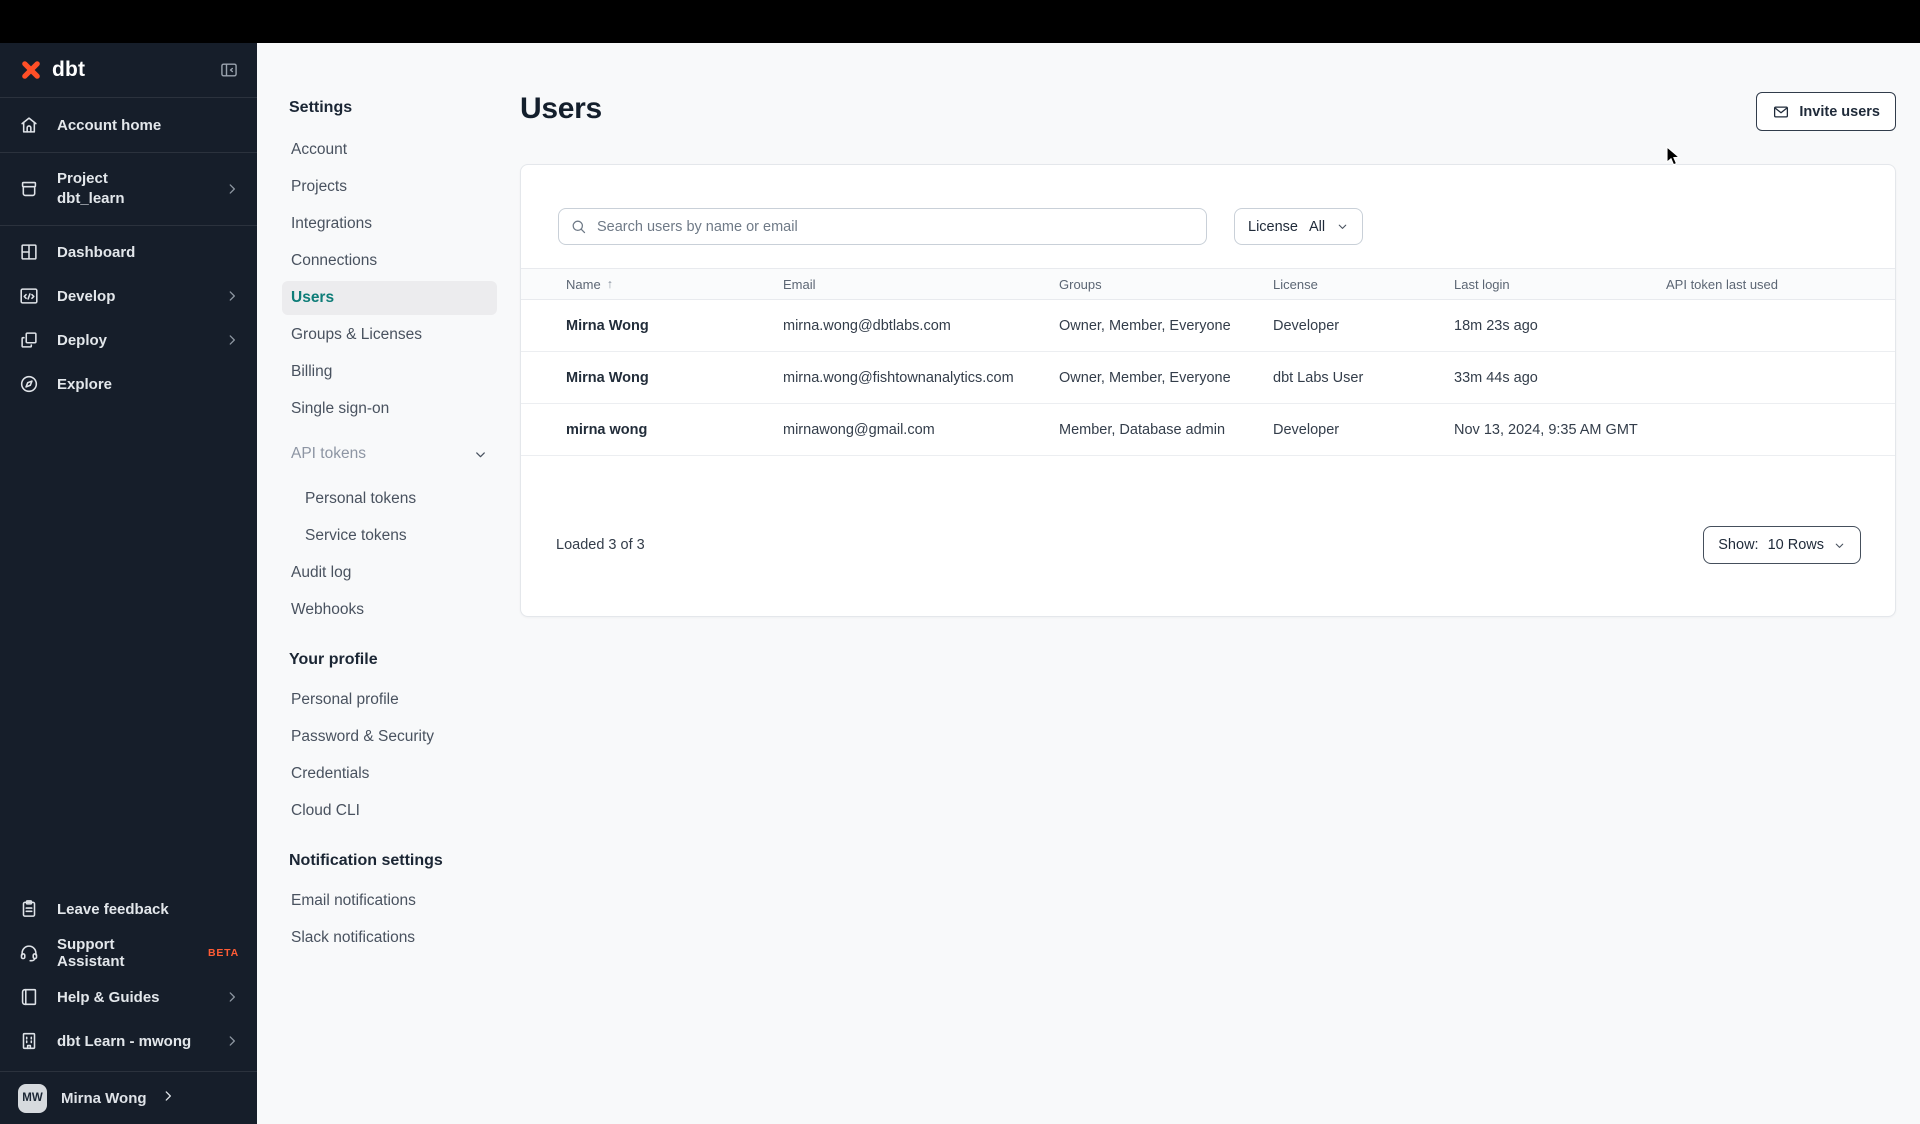 This screenshot has height=1124, width=1920. I want to click on beta-badge: BETA, so click(223, 953).